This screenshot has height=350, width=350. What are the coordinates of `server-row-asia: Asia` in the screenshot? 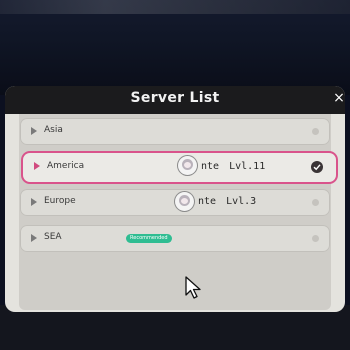 It's located at (175, 131).